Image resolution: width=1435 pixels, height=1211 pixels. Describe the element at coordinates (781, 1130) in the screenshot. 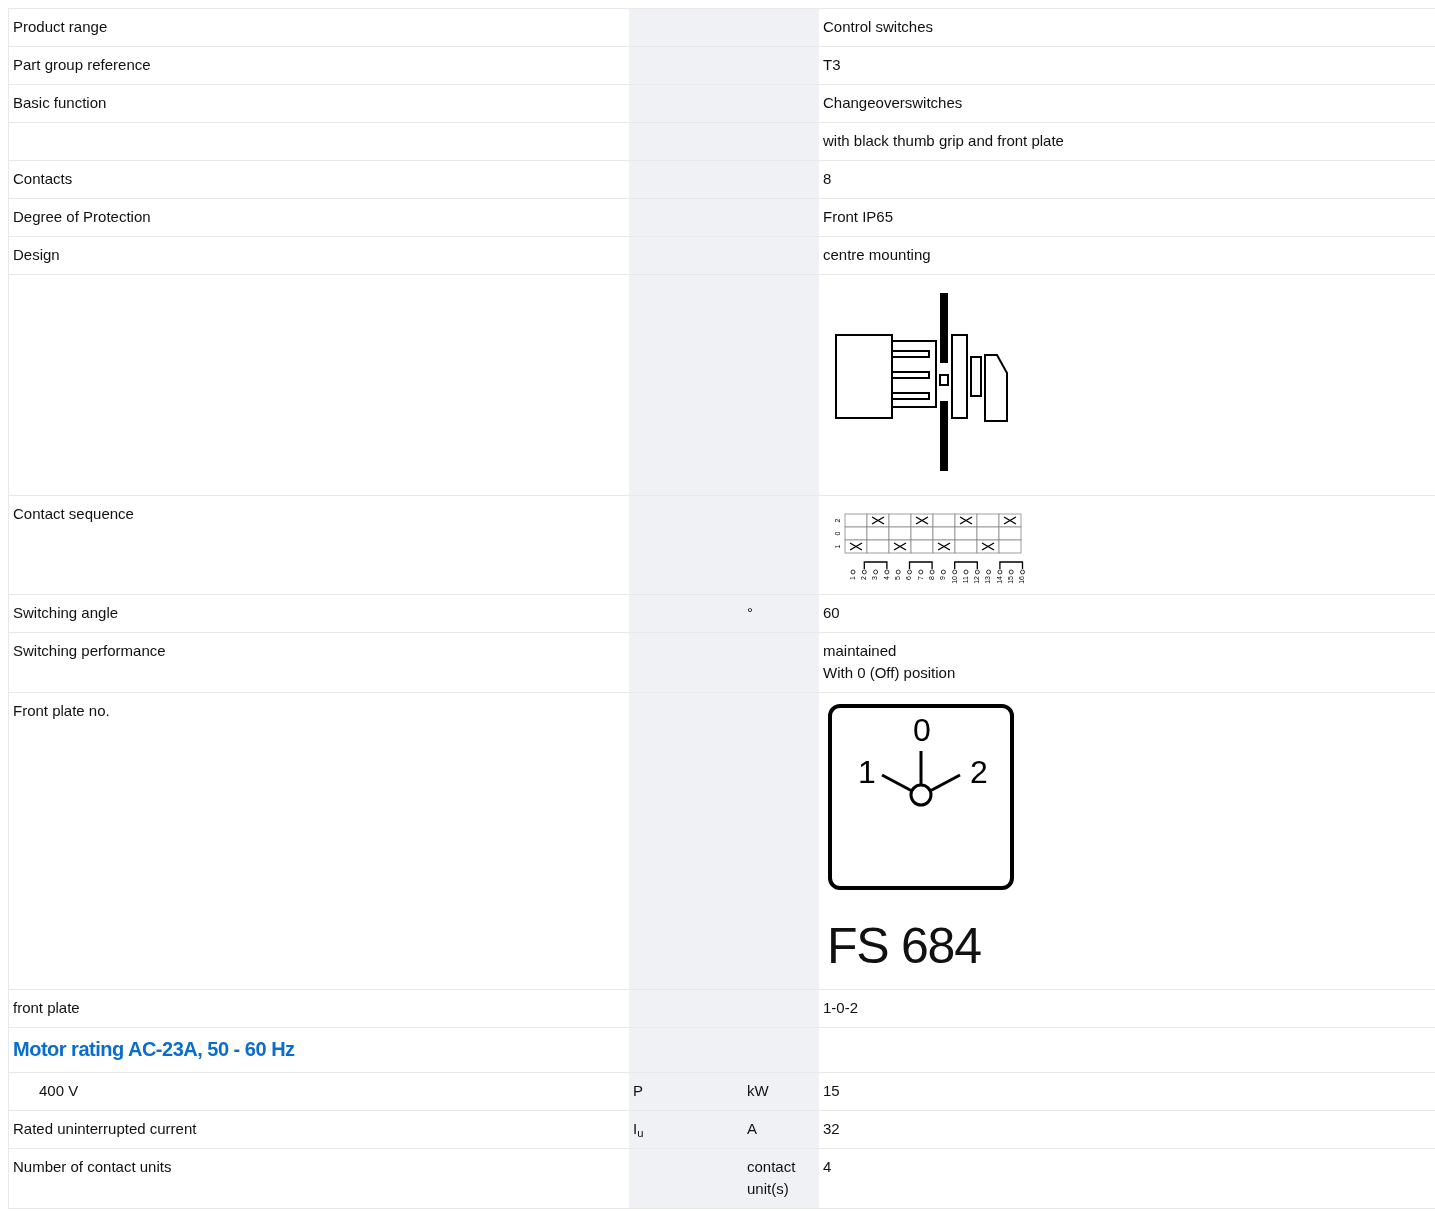

I see `unit-cell: A` at that location.